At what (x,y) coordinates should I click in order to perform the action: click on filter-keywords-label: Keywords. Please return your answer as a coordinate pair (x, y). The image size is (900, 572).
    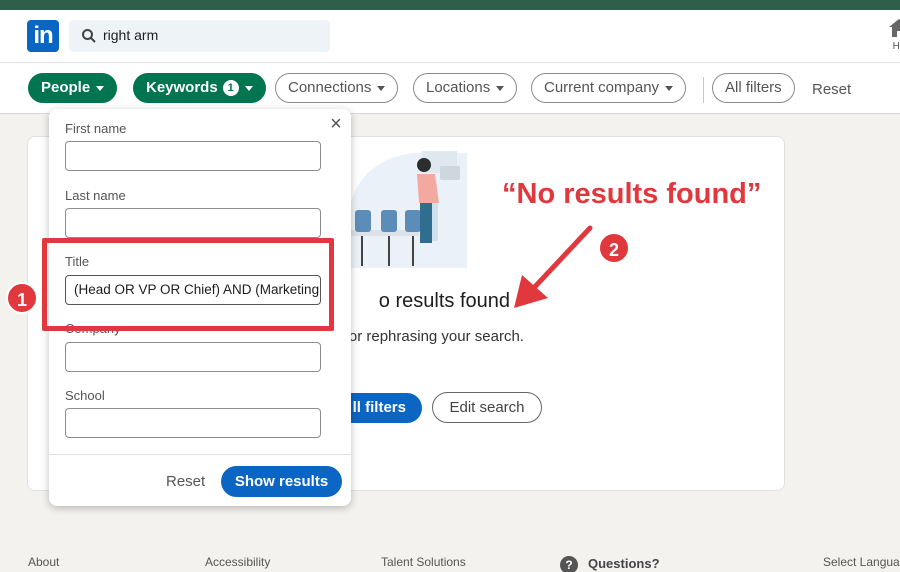
    Looking at the image, I should click on (182, 87).